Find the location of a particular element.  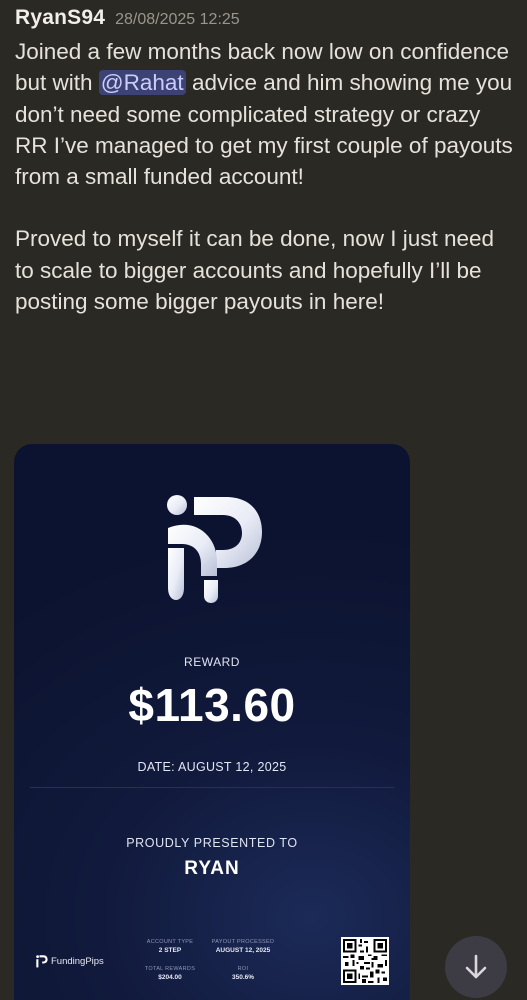

total-rewards: TOTAL REWARDS $204.00 is located at coordinates (170, 973).